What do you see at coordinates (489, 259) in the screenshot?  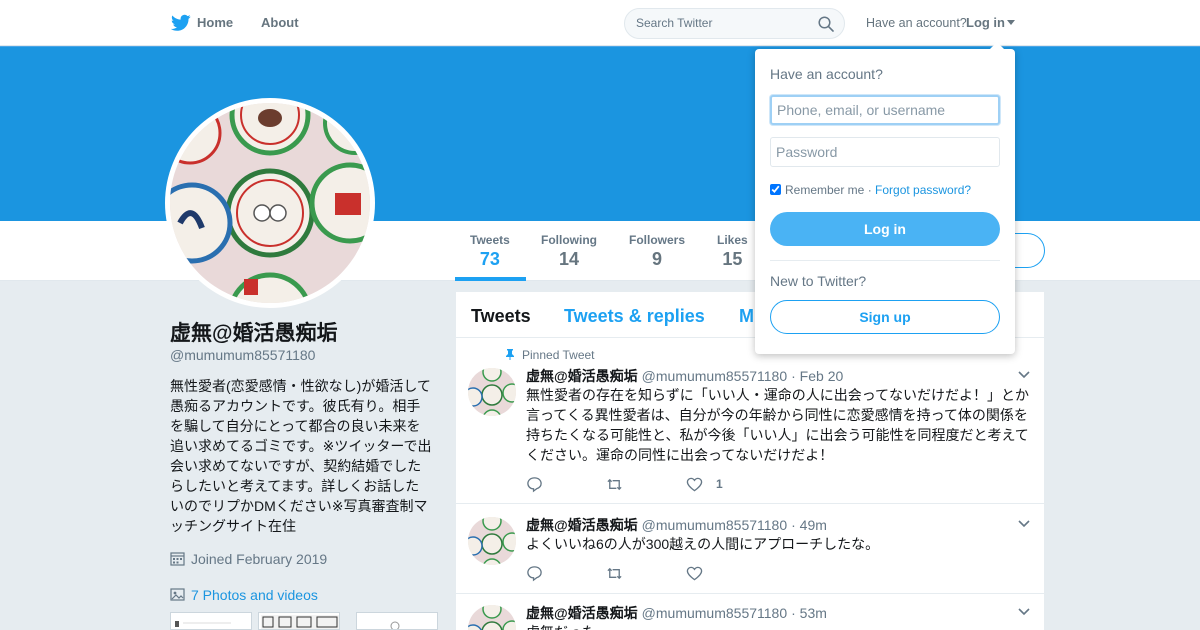 I see `stat-value: 73` at bounding box center [489, 259].